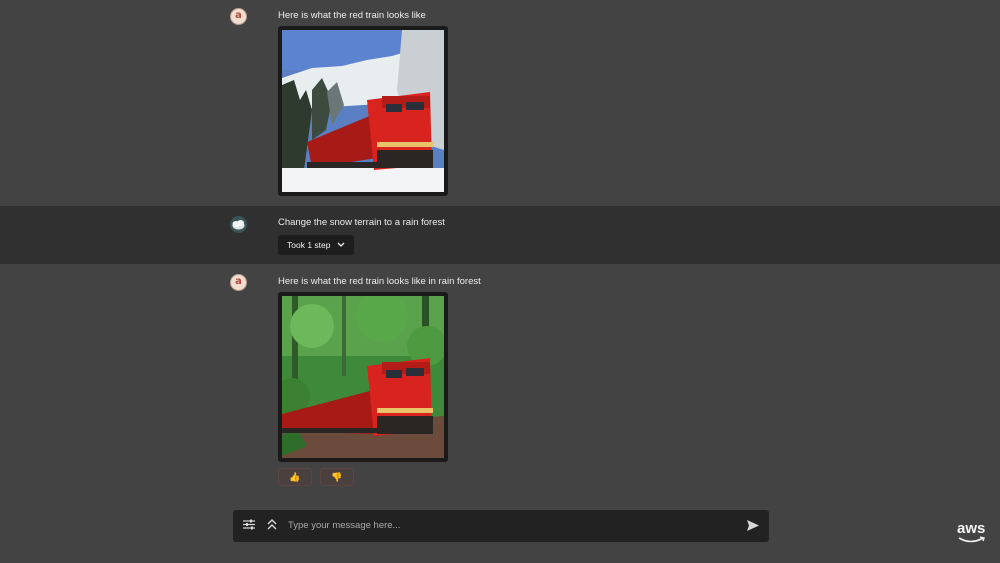 Image resolution: width=1000 pixels, height=563 pixels. I want to click on aws-smile-icon, so click(971, 539).